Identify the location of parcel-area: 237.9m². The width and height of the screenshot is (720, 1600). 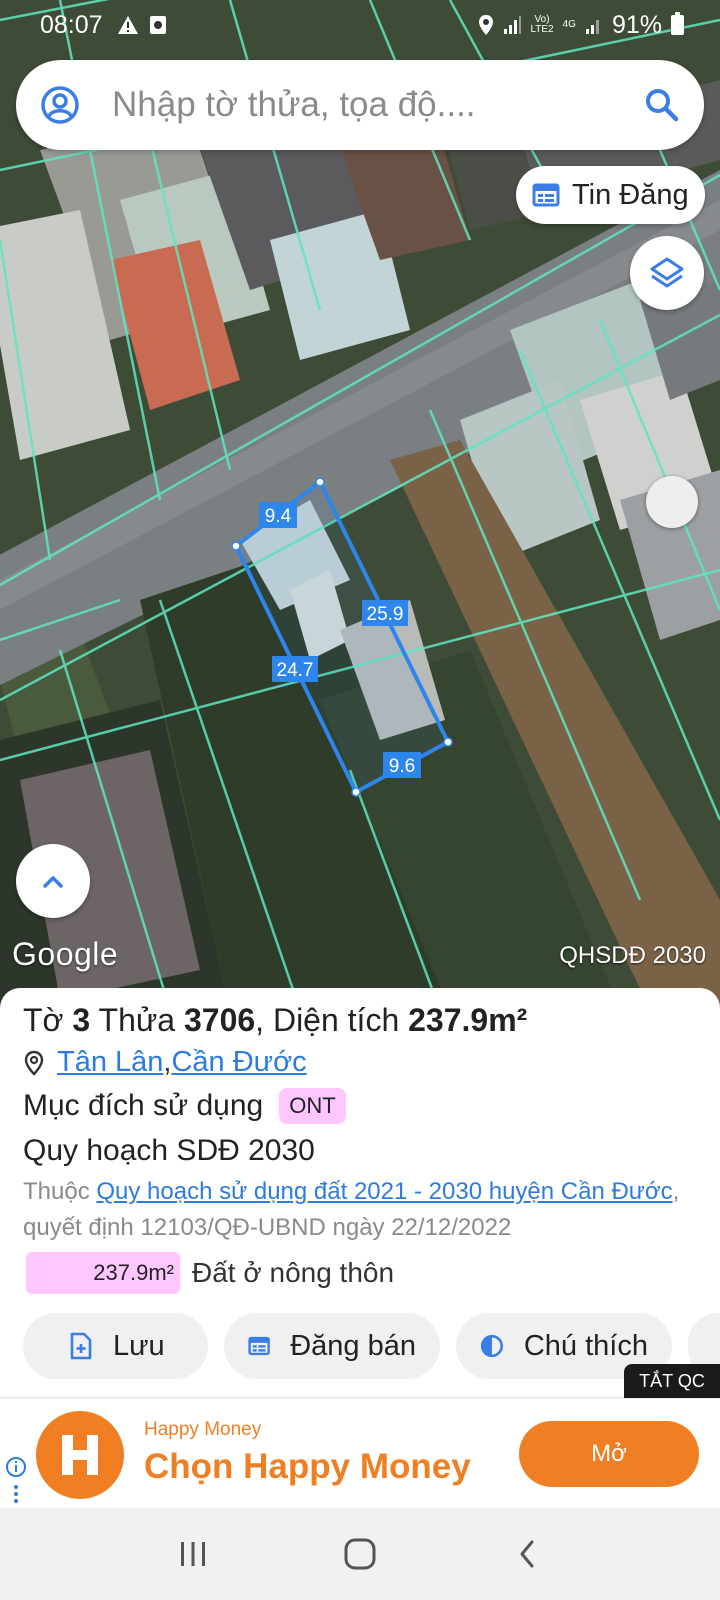
(468, 1020).